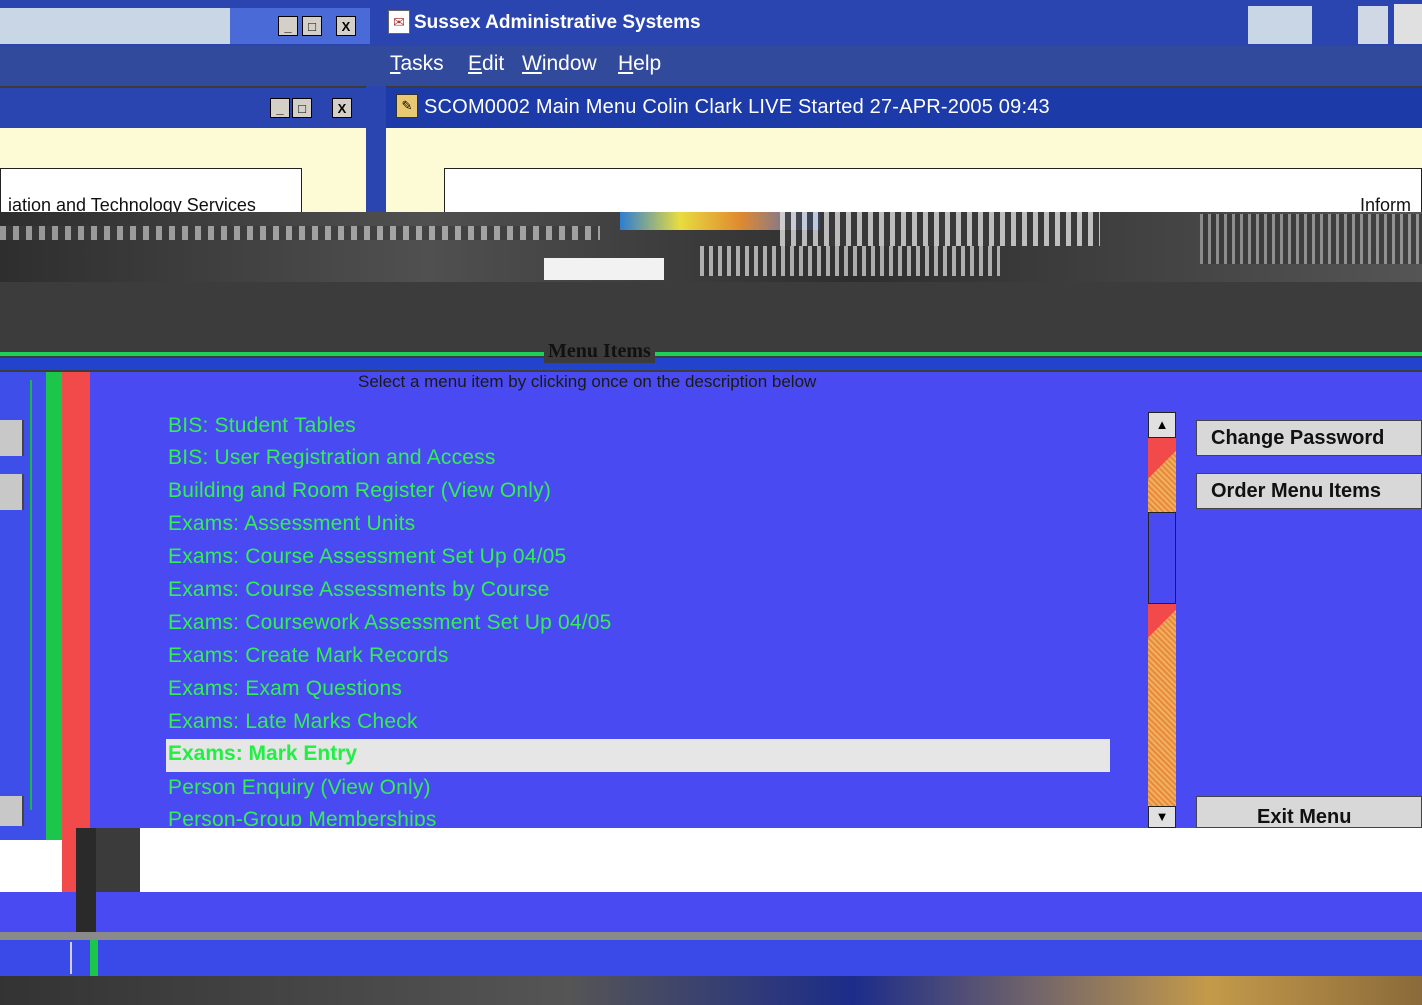 This screenshot has height=1005, width=1422. What do you see at coordinates (291, 524) in the screenshot?
I see `menu-item: Exams: Assessment Units` at bounding box center [291, 524].